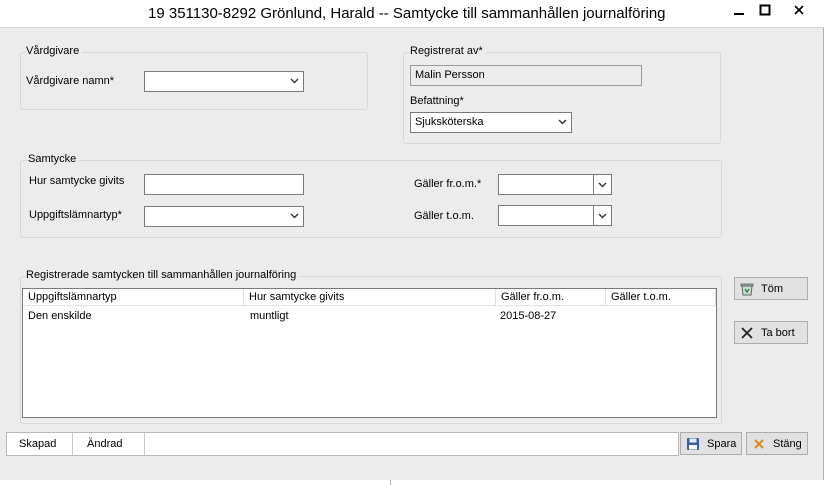  Describe the element at coordinates (133, 297) in the screenshot. I see `column-header-uppgiftslamnartyp: Uppgiftslämnartyp` at that location.